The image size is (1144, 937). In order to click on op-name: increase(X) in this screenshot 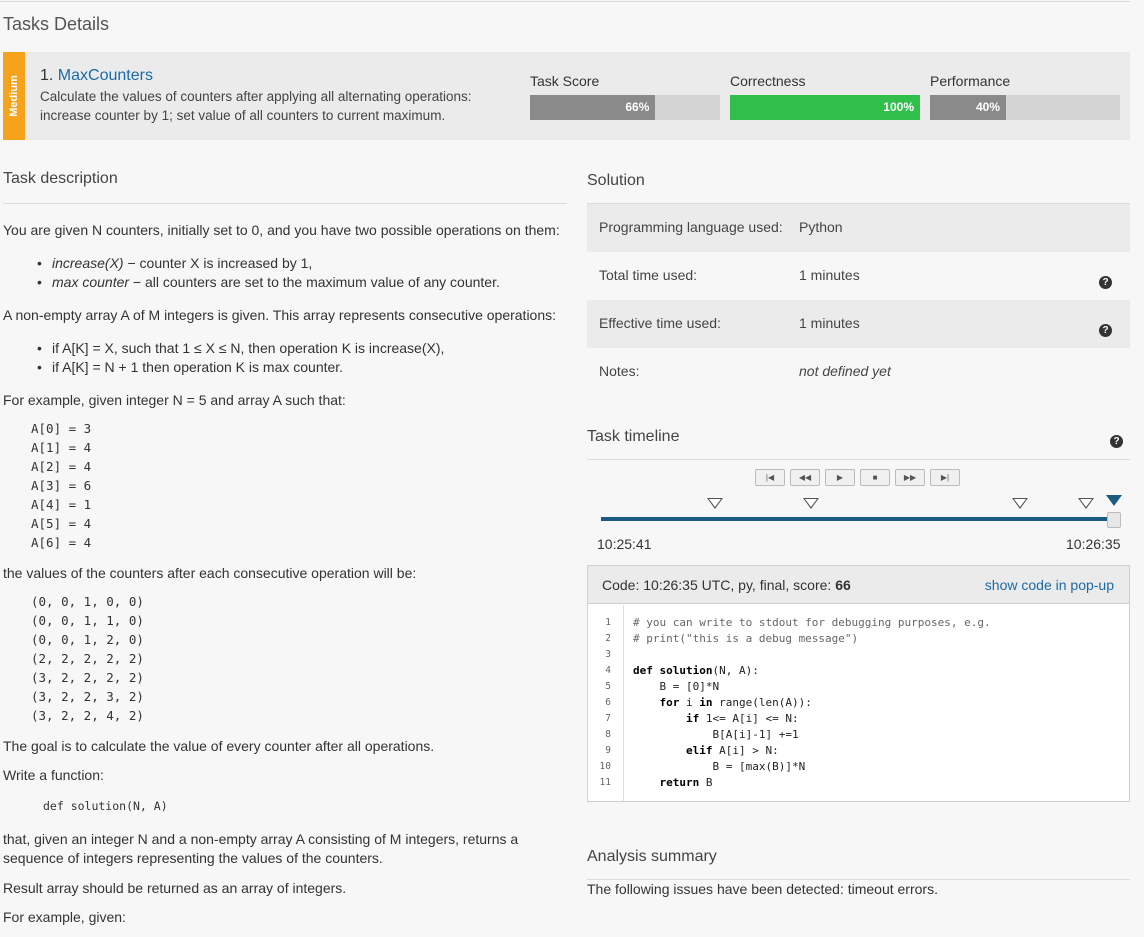, I will do `click(88, 263)`.